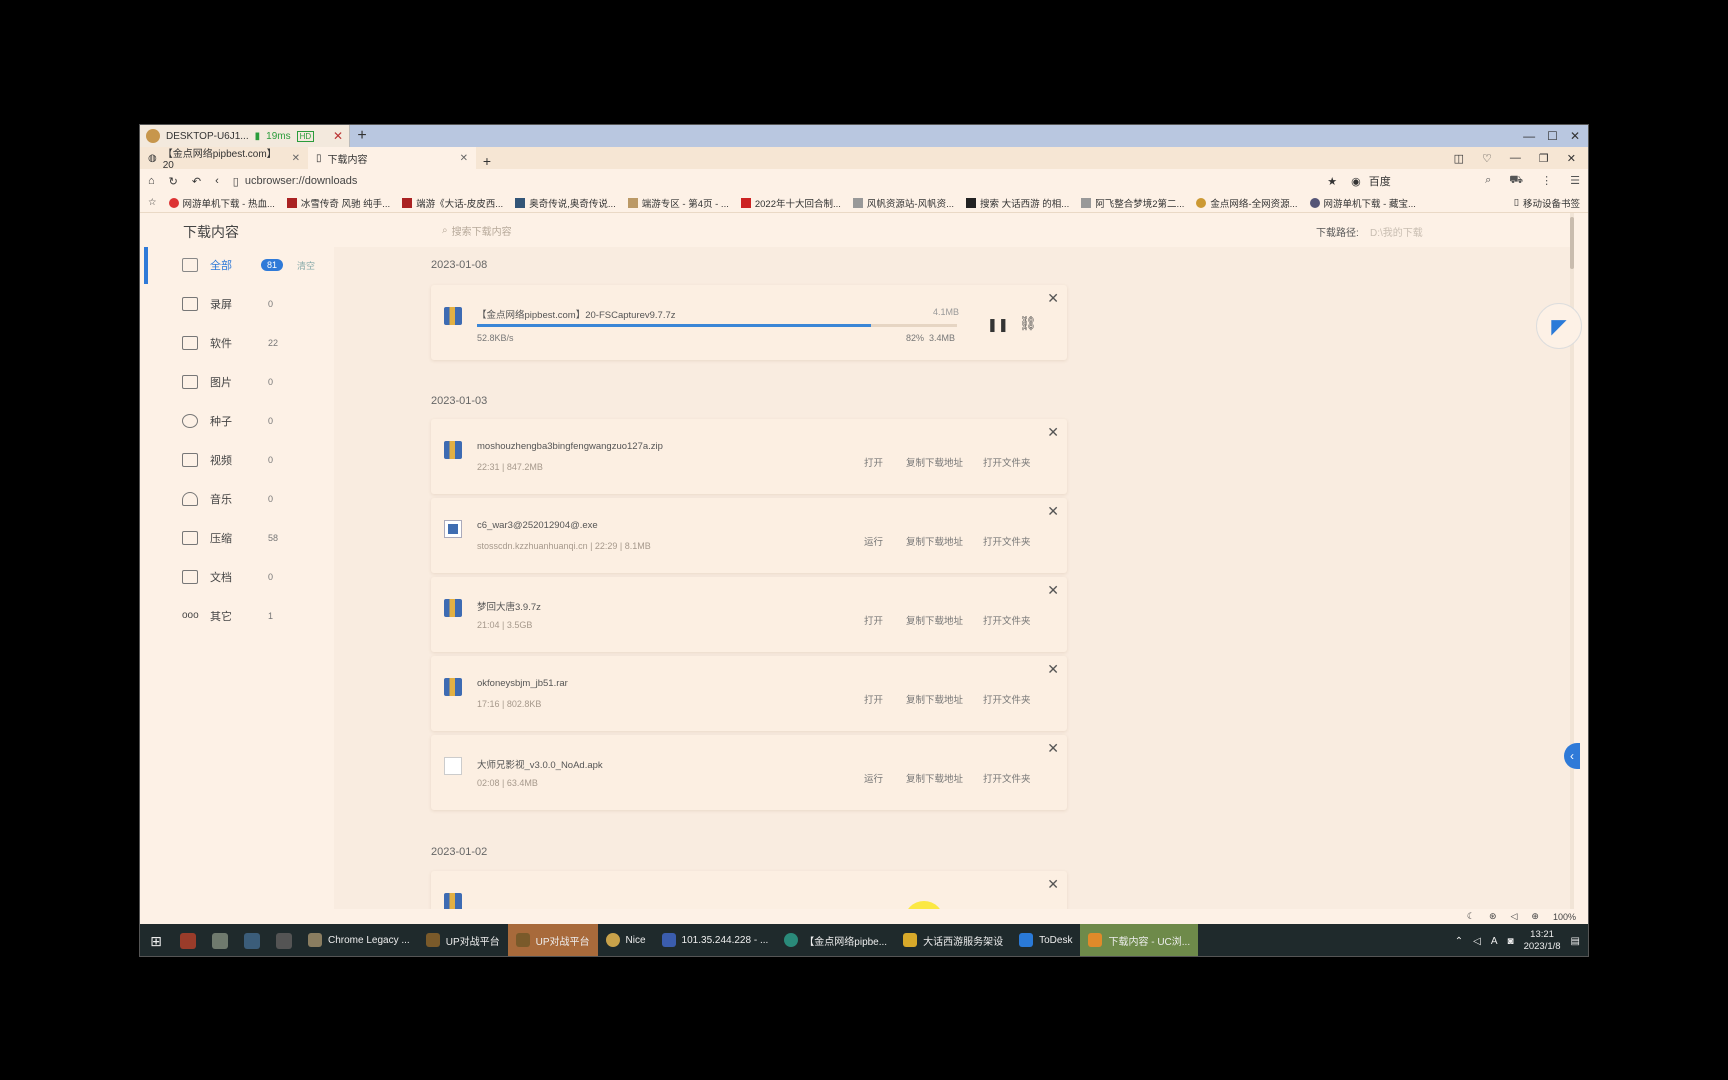 The width and height of the screenshot is (1728, 1080). I want to click on sidebar-item-images: 图片 0, so click(252, 382).